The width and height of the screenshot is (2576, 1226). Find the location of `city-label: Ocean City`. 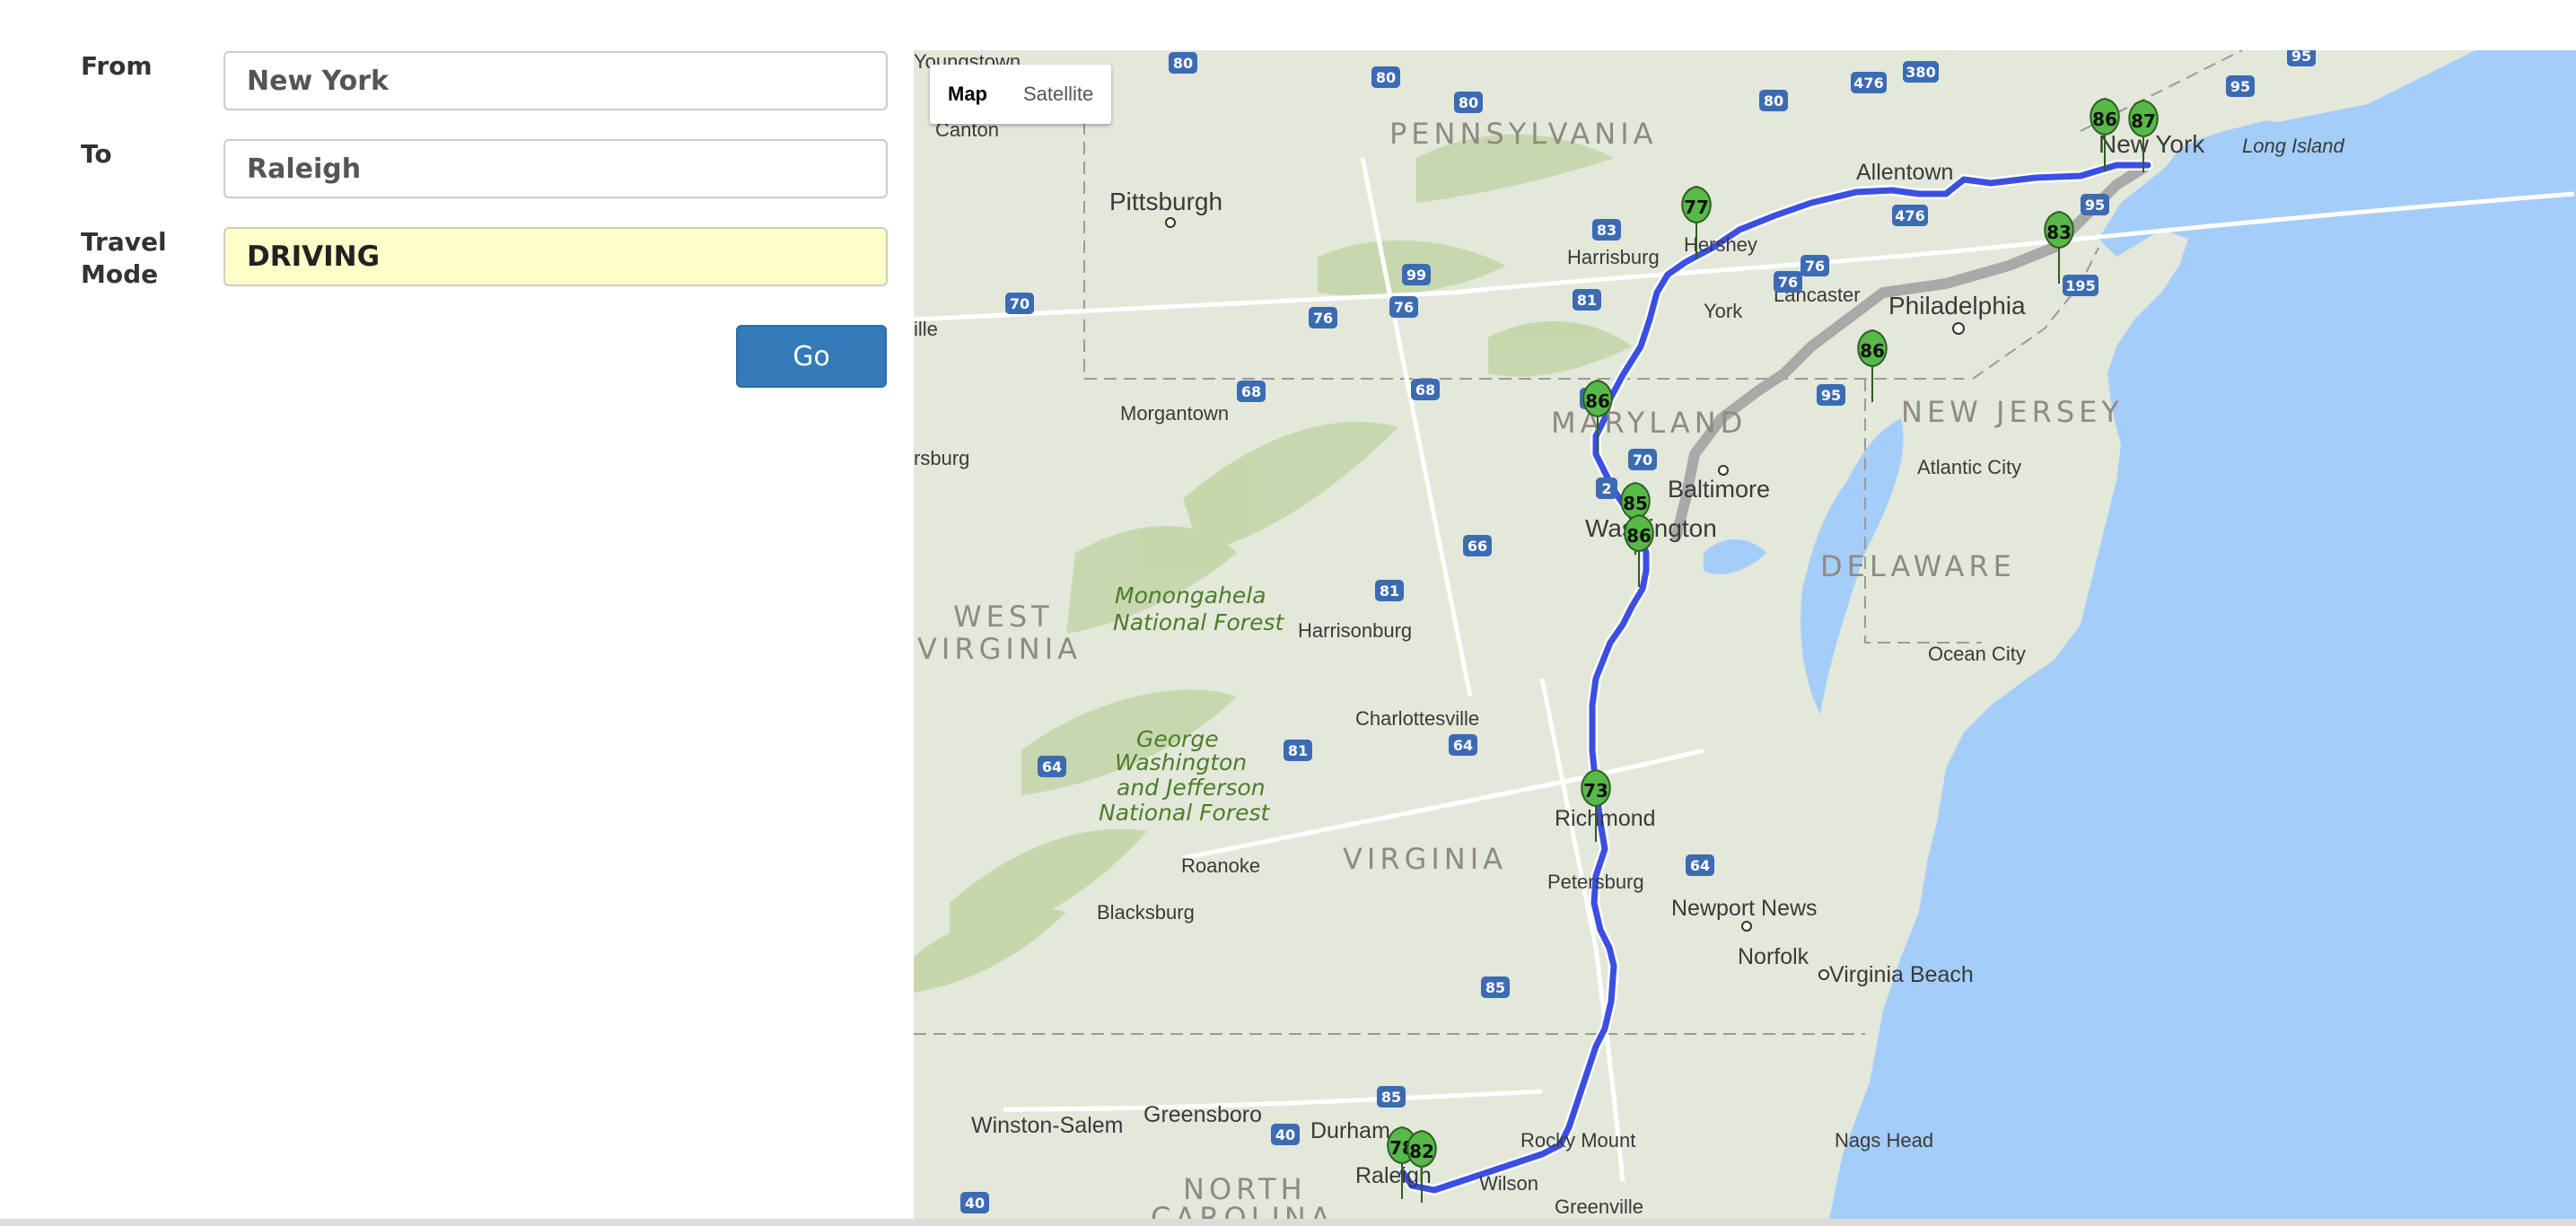

city-label: Ocean City is located at coordinates (1977, 654).